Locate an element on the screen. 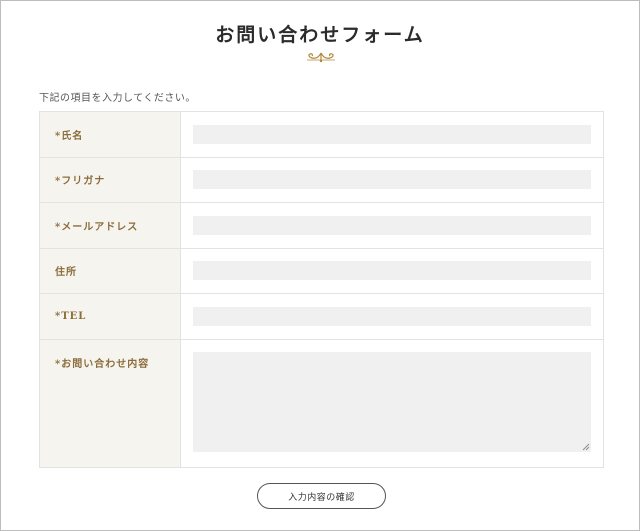 The image size is (640, 531). form-row-address: 住所 is located at coordinates (321, 271).